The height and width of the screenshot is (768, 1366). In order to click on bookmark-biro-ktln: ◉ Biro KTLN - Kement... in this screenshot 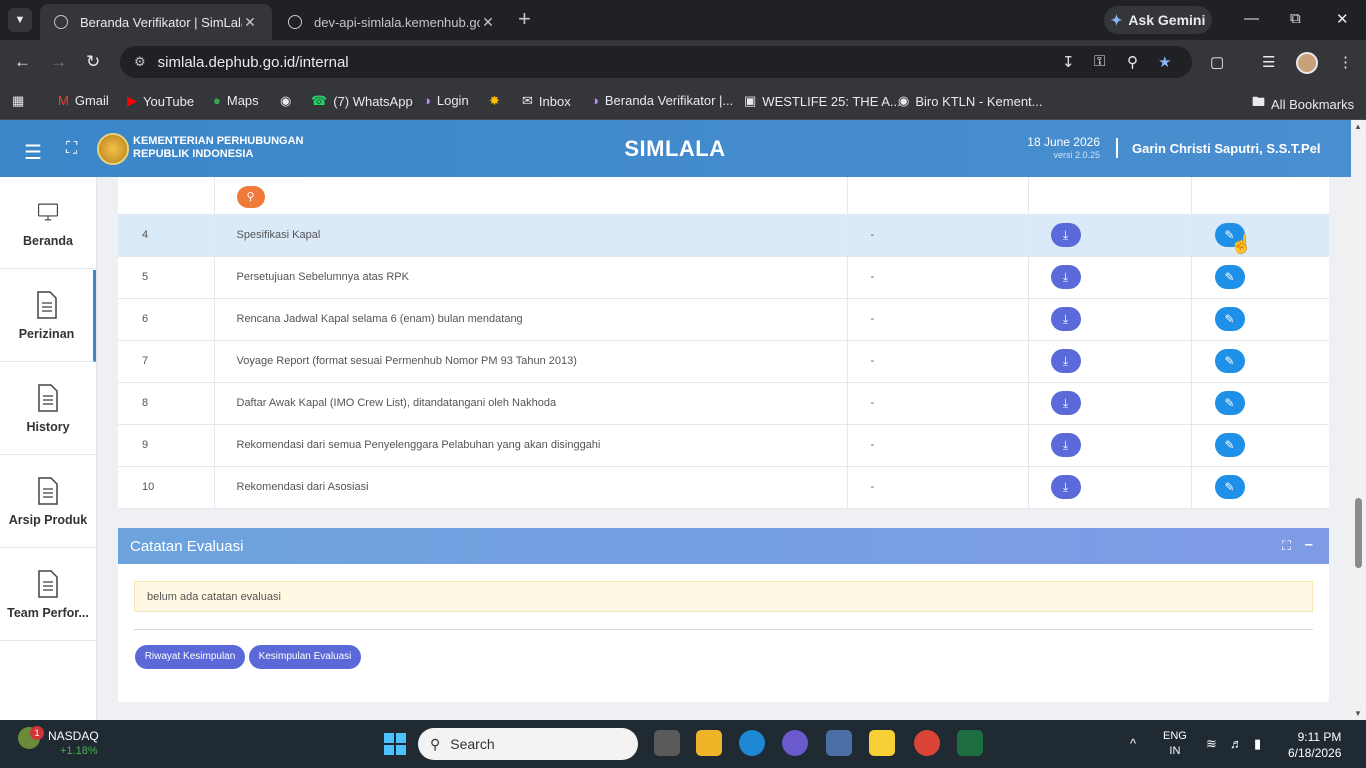, I will do `click(970, 101)`.